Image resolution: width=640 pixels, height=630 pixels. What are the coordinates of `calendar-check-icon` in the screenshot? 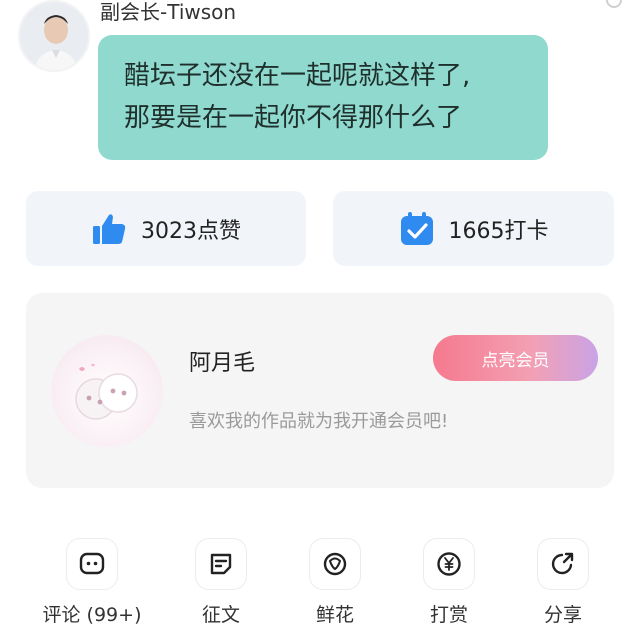 It's located at (416, 228).